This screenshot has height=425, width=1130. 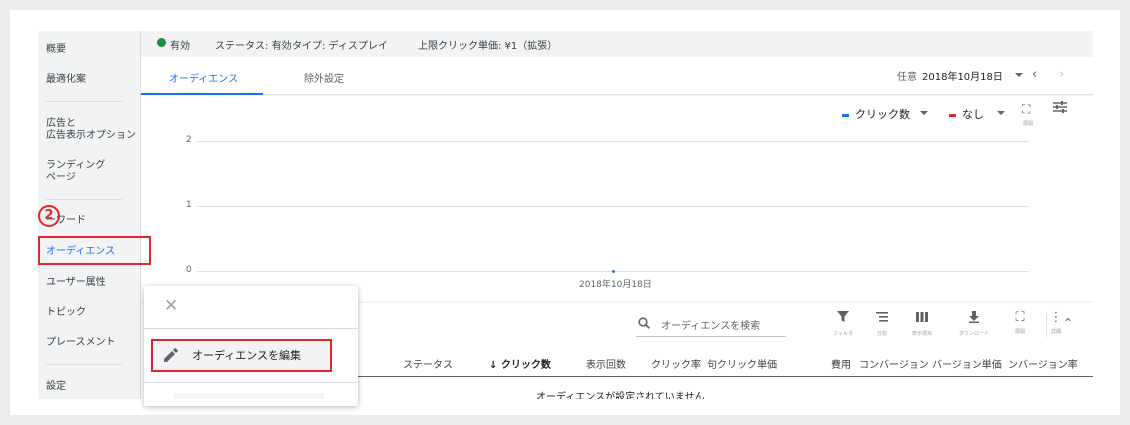 What do you see at coordinates (613, 271) in the screenshot?
I see `data-point` at bounding box center [613, 271].